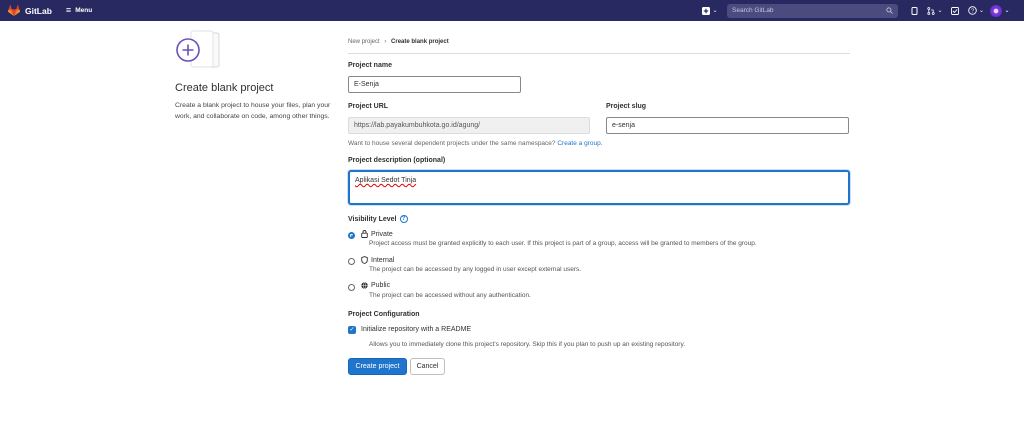  Describe the element at coordinates (889, 10) in the screenshot. I see `search-icon` at that location.